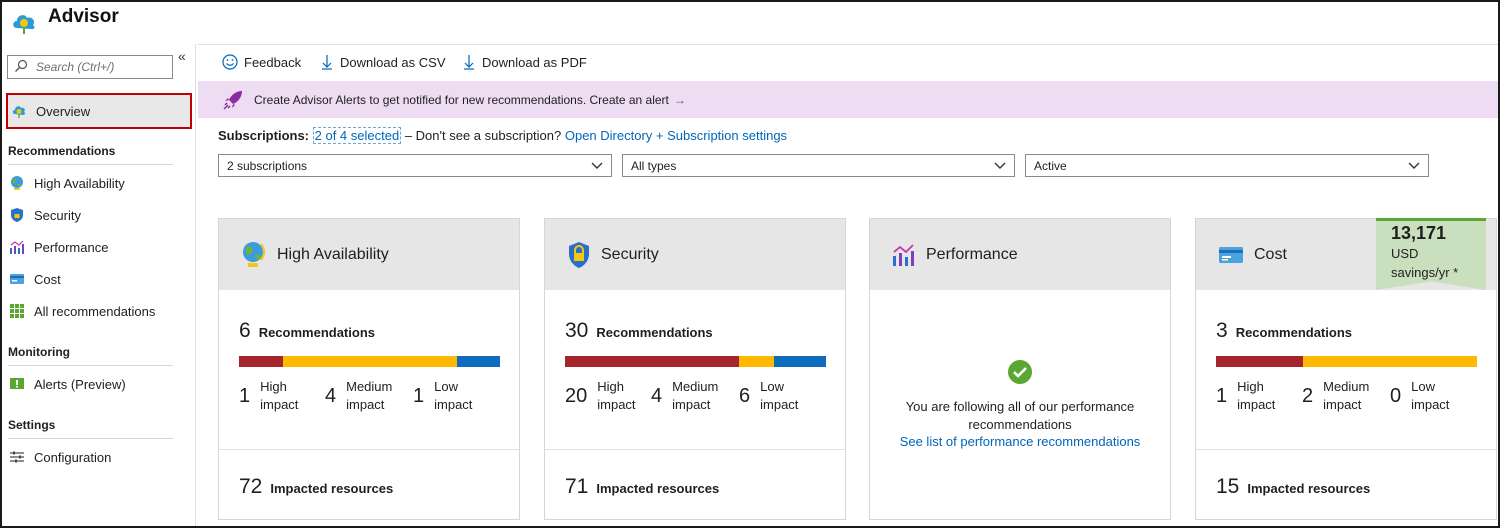  I want to click on impacted-resources: 71 Impacted resources, so click(642, 487).